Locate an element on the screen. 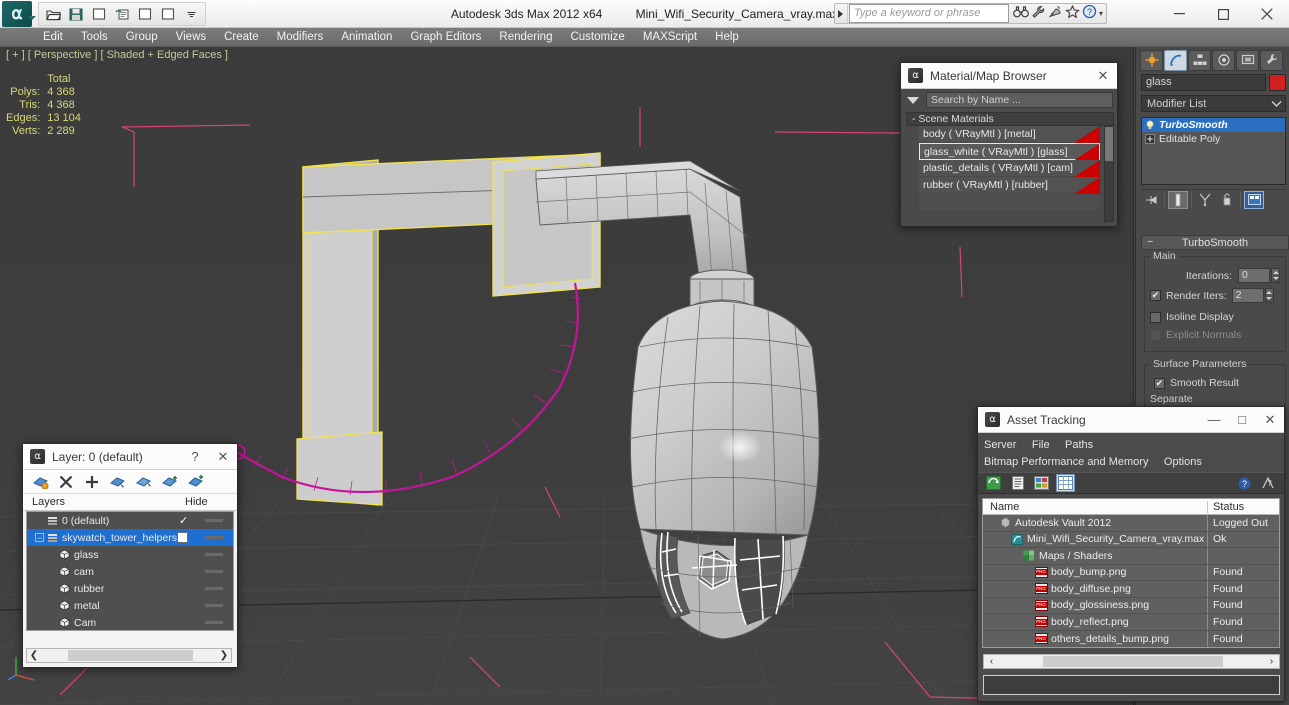  set-project-folder-icon is located at coordinates (168, 14).